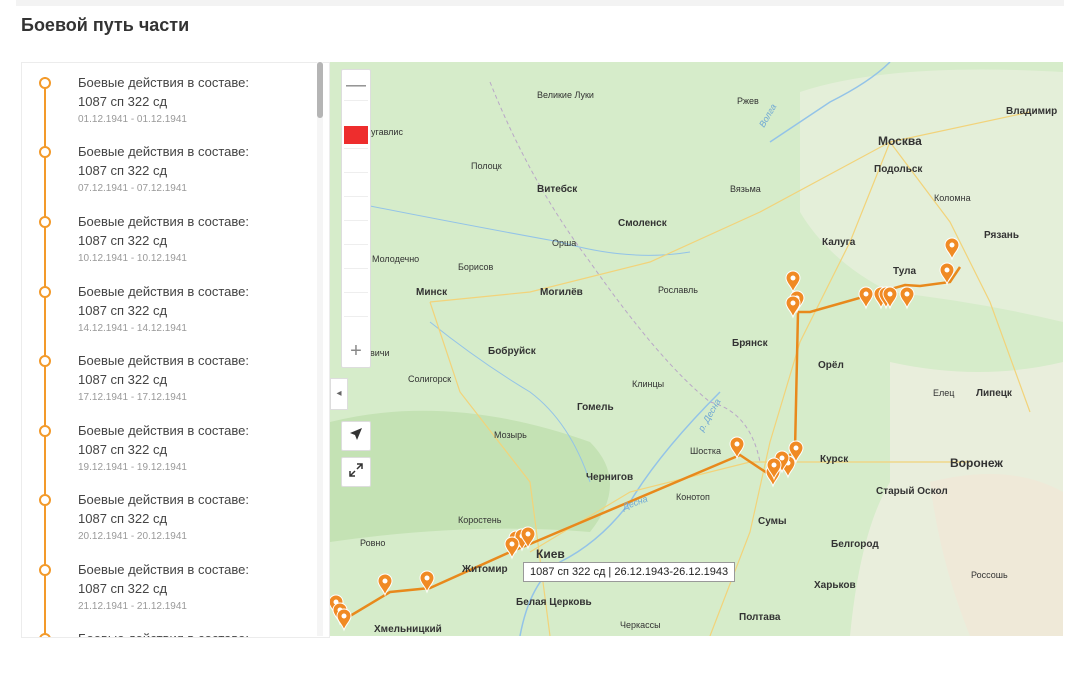 Image resolution: width=1080 pixels, height=676 pixels. Describe the element at coordinates (912, 491) in the screenshot. I see `city-label: Старый Оскол` at that location.